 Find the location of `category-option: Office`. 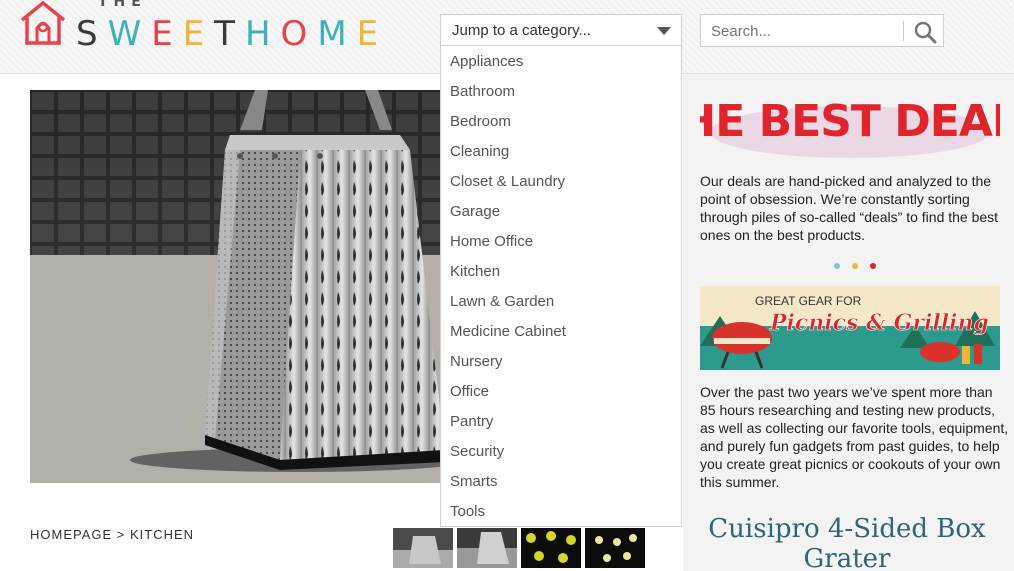

category-option: Office is located at coordinates (469, 391).